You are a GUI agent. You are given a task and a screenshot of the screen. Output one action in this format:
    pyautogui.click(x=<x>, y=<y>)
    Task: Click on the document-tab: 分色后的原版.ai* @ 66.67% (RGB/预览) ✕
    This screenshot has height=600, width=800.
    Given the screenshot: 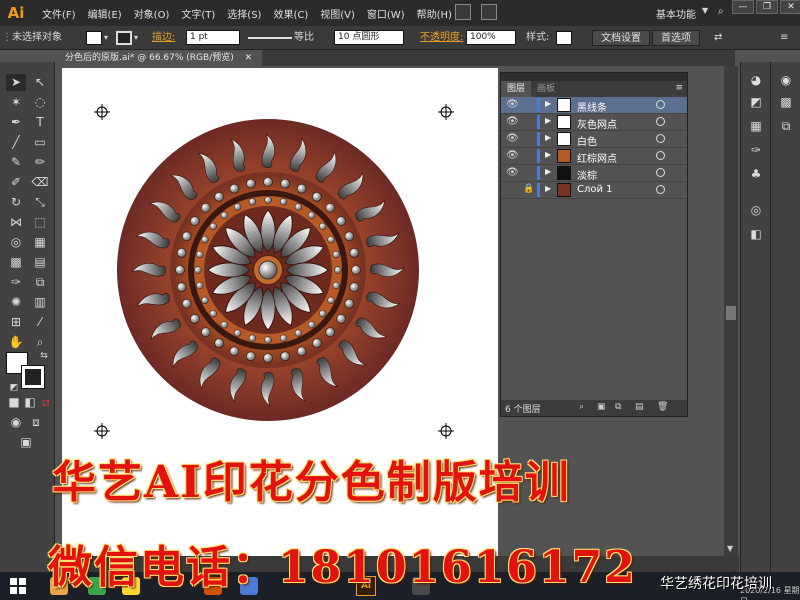 What is the action you would take?
    pyautogui.click(x=159, y=58)
    